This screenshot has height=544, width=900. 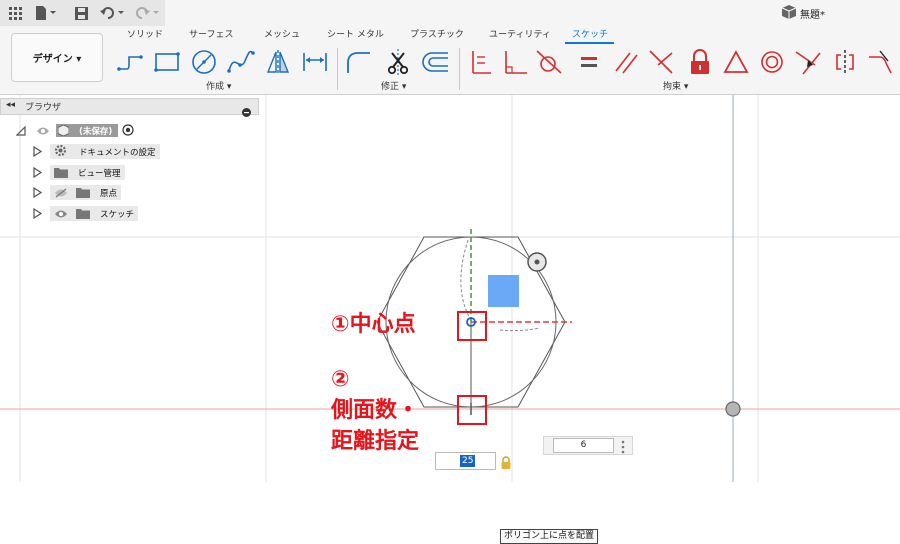 What do you see at coordinates (437, 35) in the screenshot?
I see `tab-plastic: プラスチック` at bounding box center [437, 35].